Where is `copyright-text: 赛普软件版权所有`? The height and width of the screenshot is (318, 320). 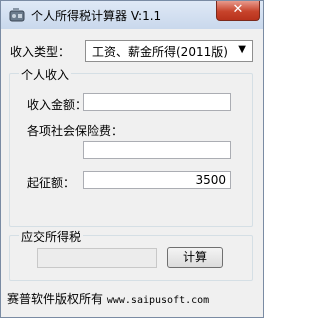 copyright-text: 赛普软件版权所有 is located at coordinates (55, 299).